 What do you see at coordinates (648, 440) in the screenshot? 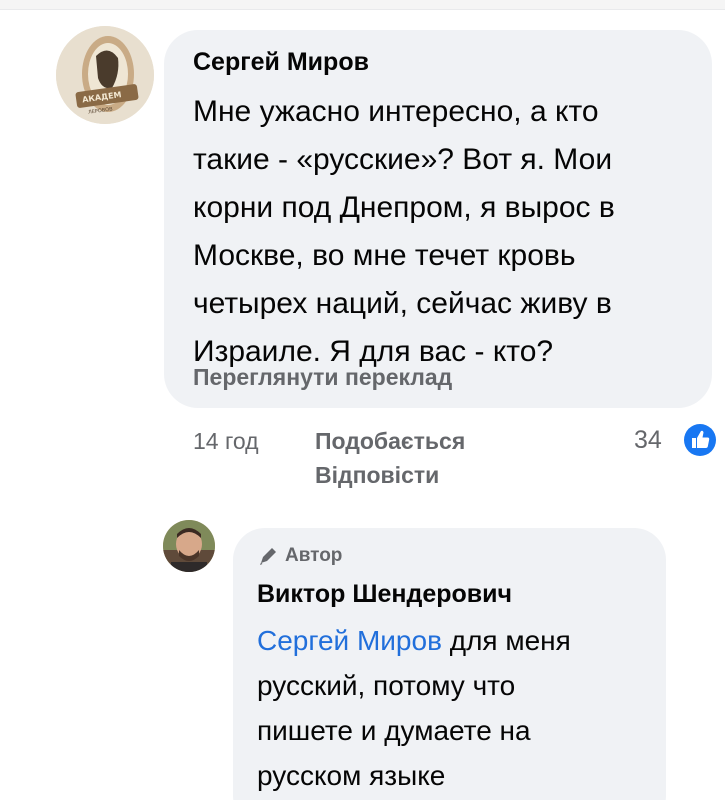
I see `reaction-count: 34` at bounding box center [648, 440].